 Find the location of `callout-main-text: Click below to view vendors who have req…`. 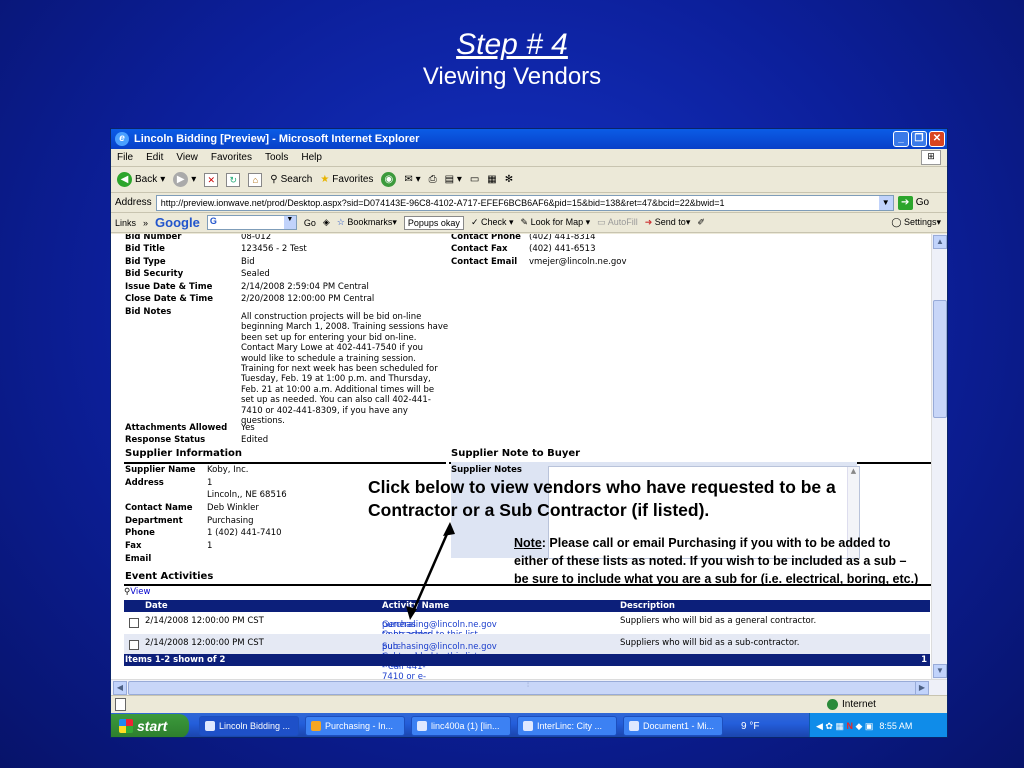

callout-main-text: Click below to view vendors who have req… is located at coordinates (602, 498).